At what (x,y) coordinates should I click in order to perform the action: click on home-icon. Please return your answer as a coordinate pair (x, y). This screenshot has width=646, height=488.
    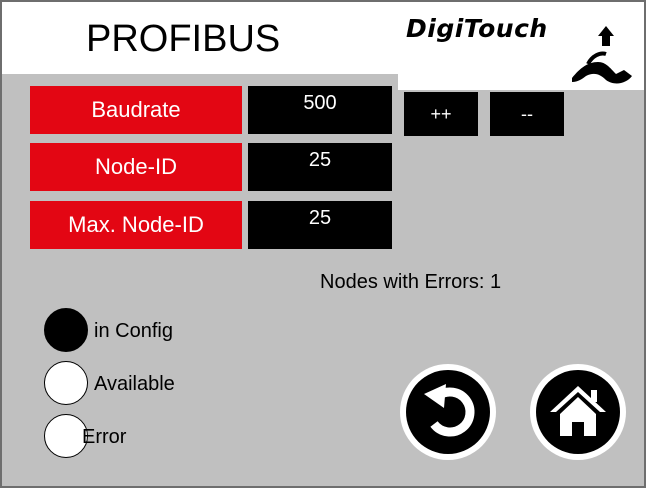
    Looking at the image, I should click on (578, 411).